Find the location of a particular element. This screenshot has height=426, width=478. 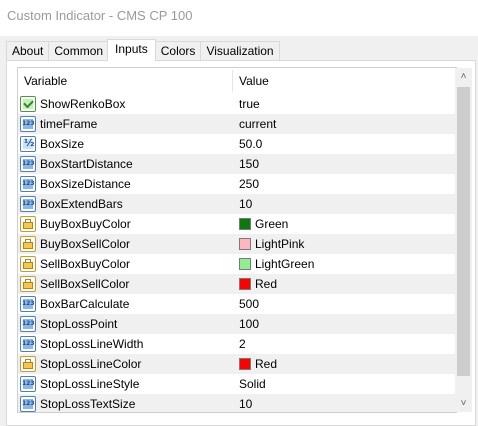

tab-strip: About Common Inputs Colors Visualization is located at coordinates (143, 50).